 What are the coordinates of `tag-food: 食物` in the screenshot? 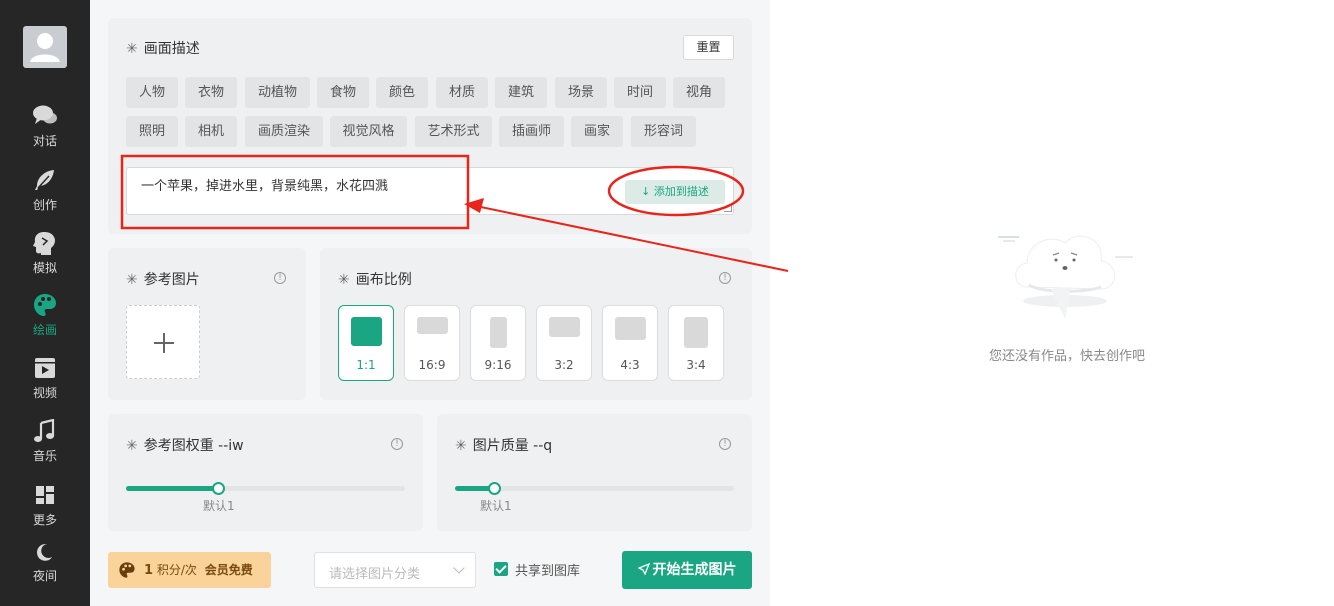 It's located at (343, 92).